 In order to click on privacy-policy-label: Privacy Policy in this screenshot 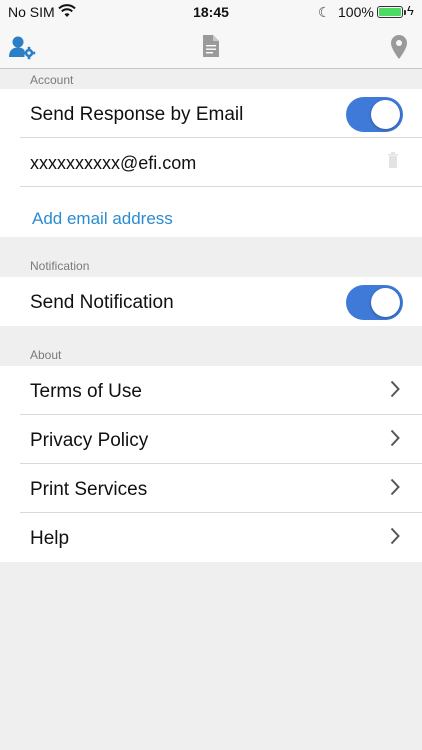, I will do `click(89, 440)`.